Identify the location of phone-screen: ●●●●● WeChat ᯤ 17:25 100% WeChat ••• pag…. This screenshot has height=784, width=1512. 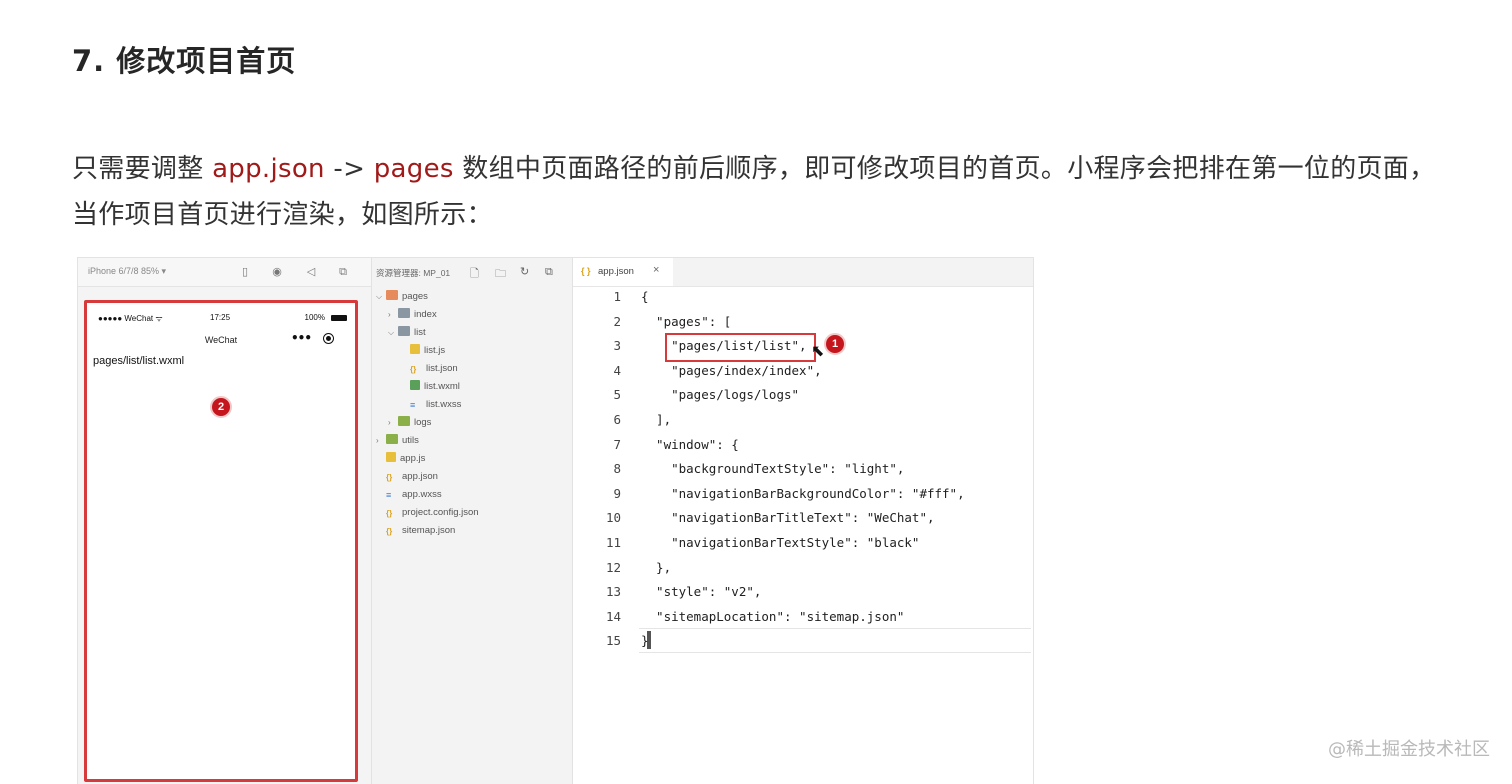
(221, 541).